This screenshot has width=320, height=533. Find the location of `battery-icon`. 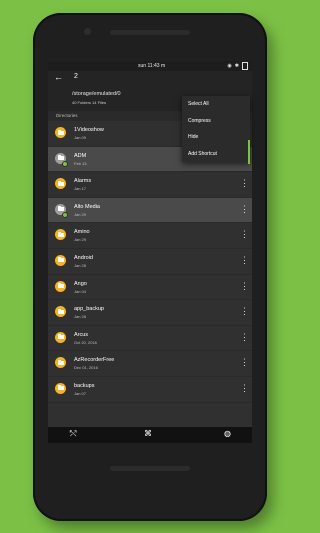

battery-icon is located at coordinates (245, 66).